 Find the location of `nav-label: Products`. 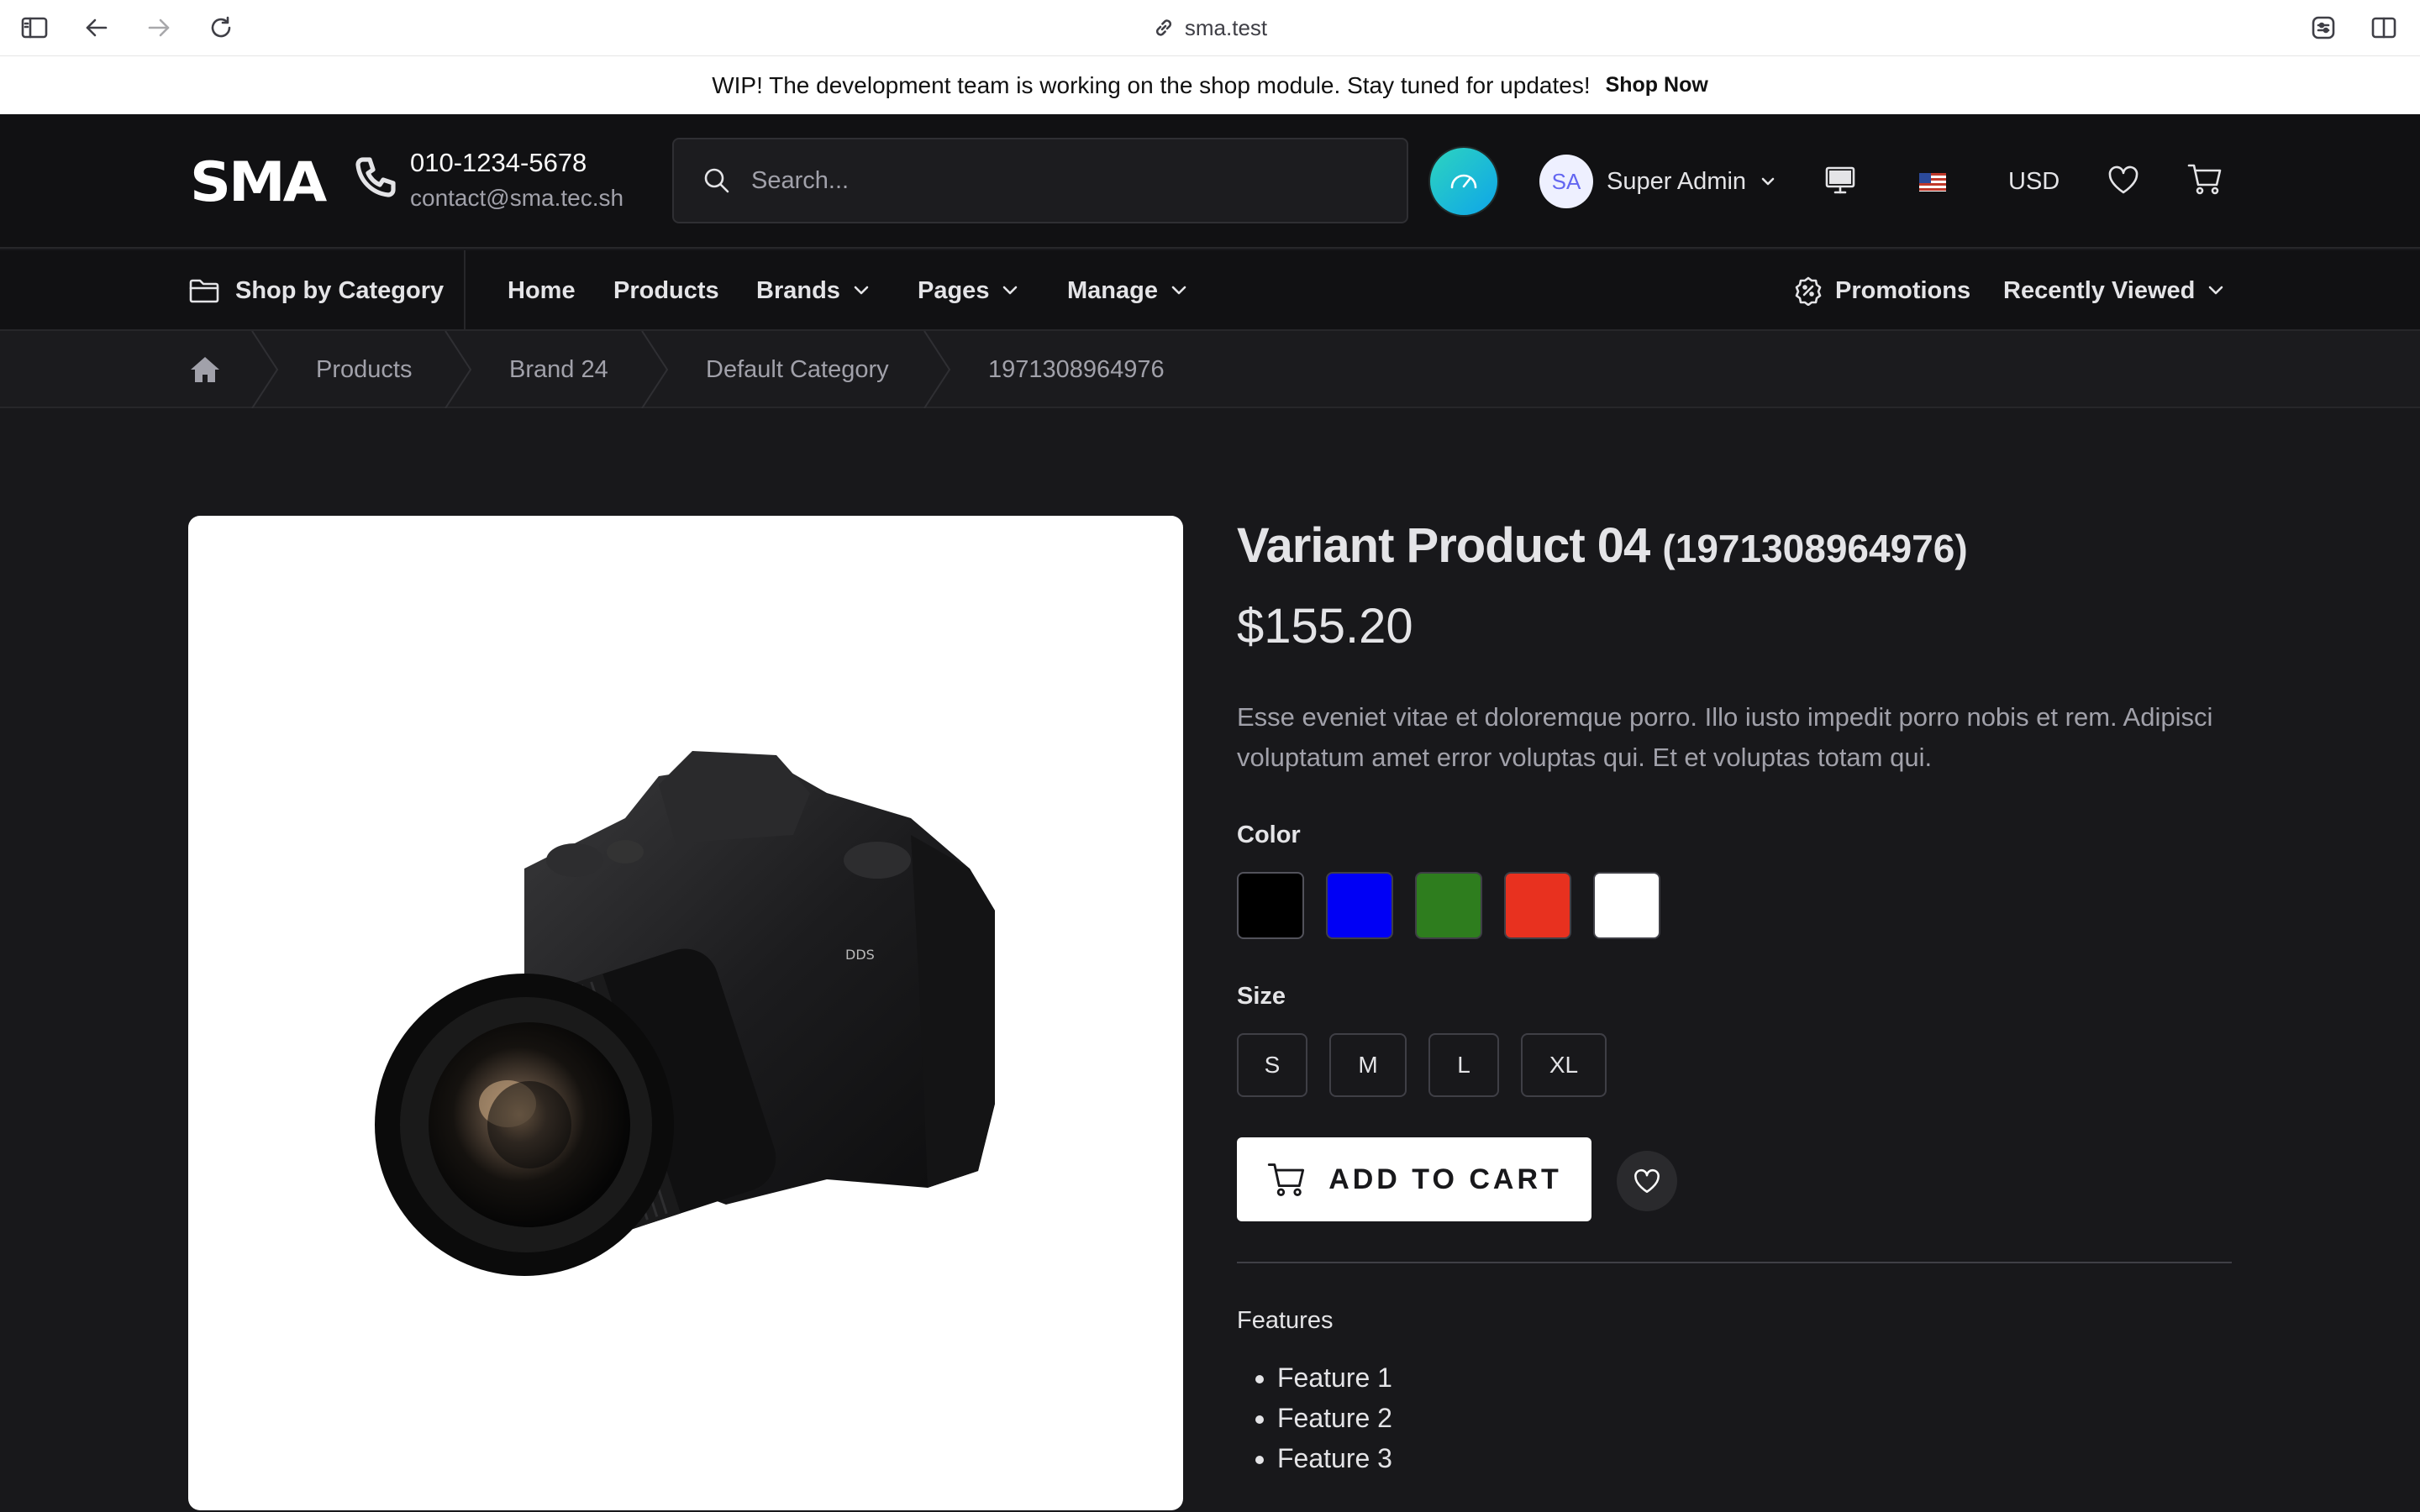

nav-label: Products is located at coordinates (666, 290).